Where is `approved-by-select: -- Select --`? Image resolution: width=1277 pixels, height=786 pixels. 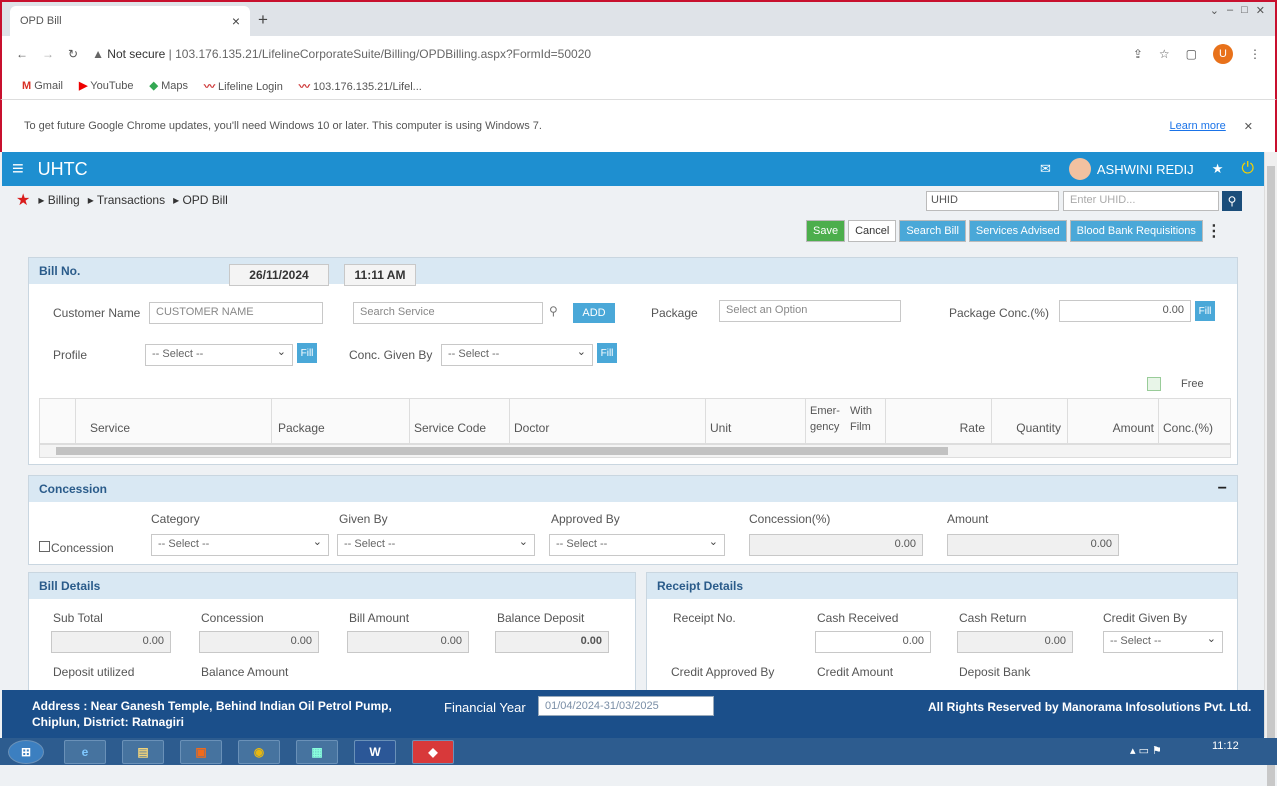
approved-by-select: -- Select -- is located at coordinates (637, 545).